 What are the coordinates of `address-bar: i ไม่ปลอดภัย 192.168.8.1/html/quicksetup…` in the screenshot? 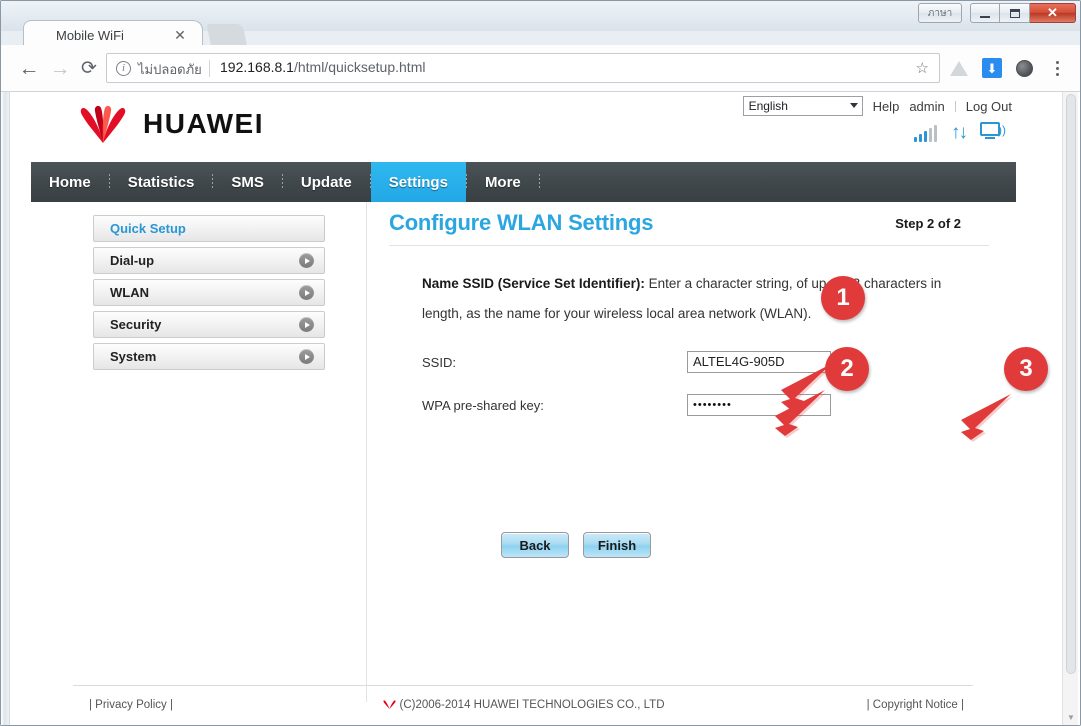 It's located at (523, 68).